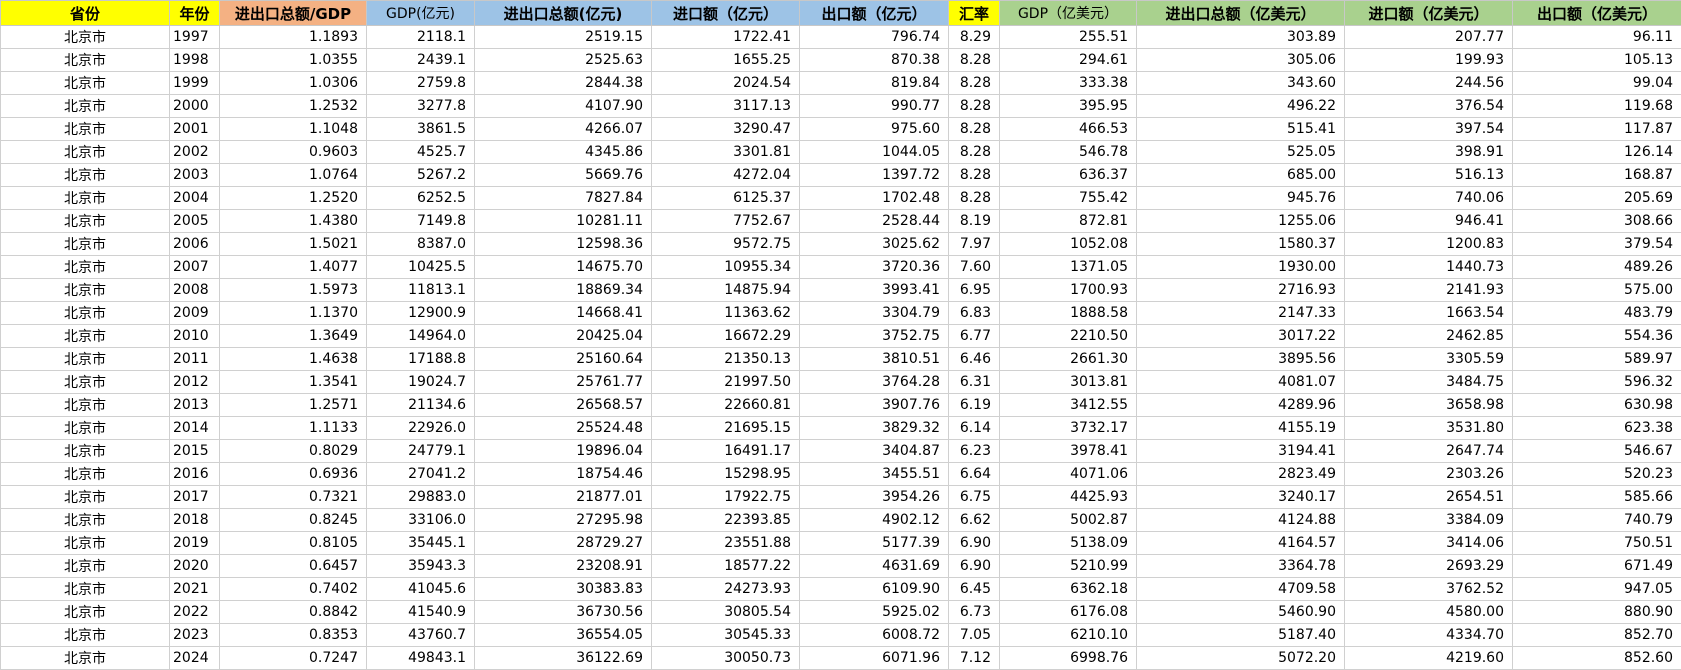  Describe the element at coordinates (563, 106) in the screenshot. I see `cell-total-trade-cny: 4107.90` at that location.